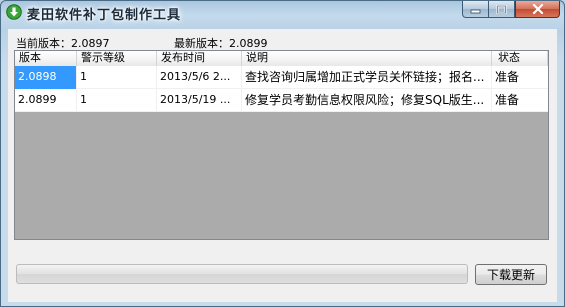  I want to click on download-update-button: 下载更新, so click(511, 274).